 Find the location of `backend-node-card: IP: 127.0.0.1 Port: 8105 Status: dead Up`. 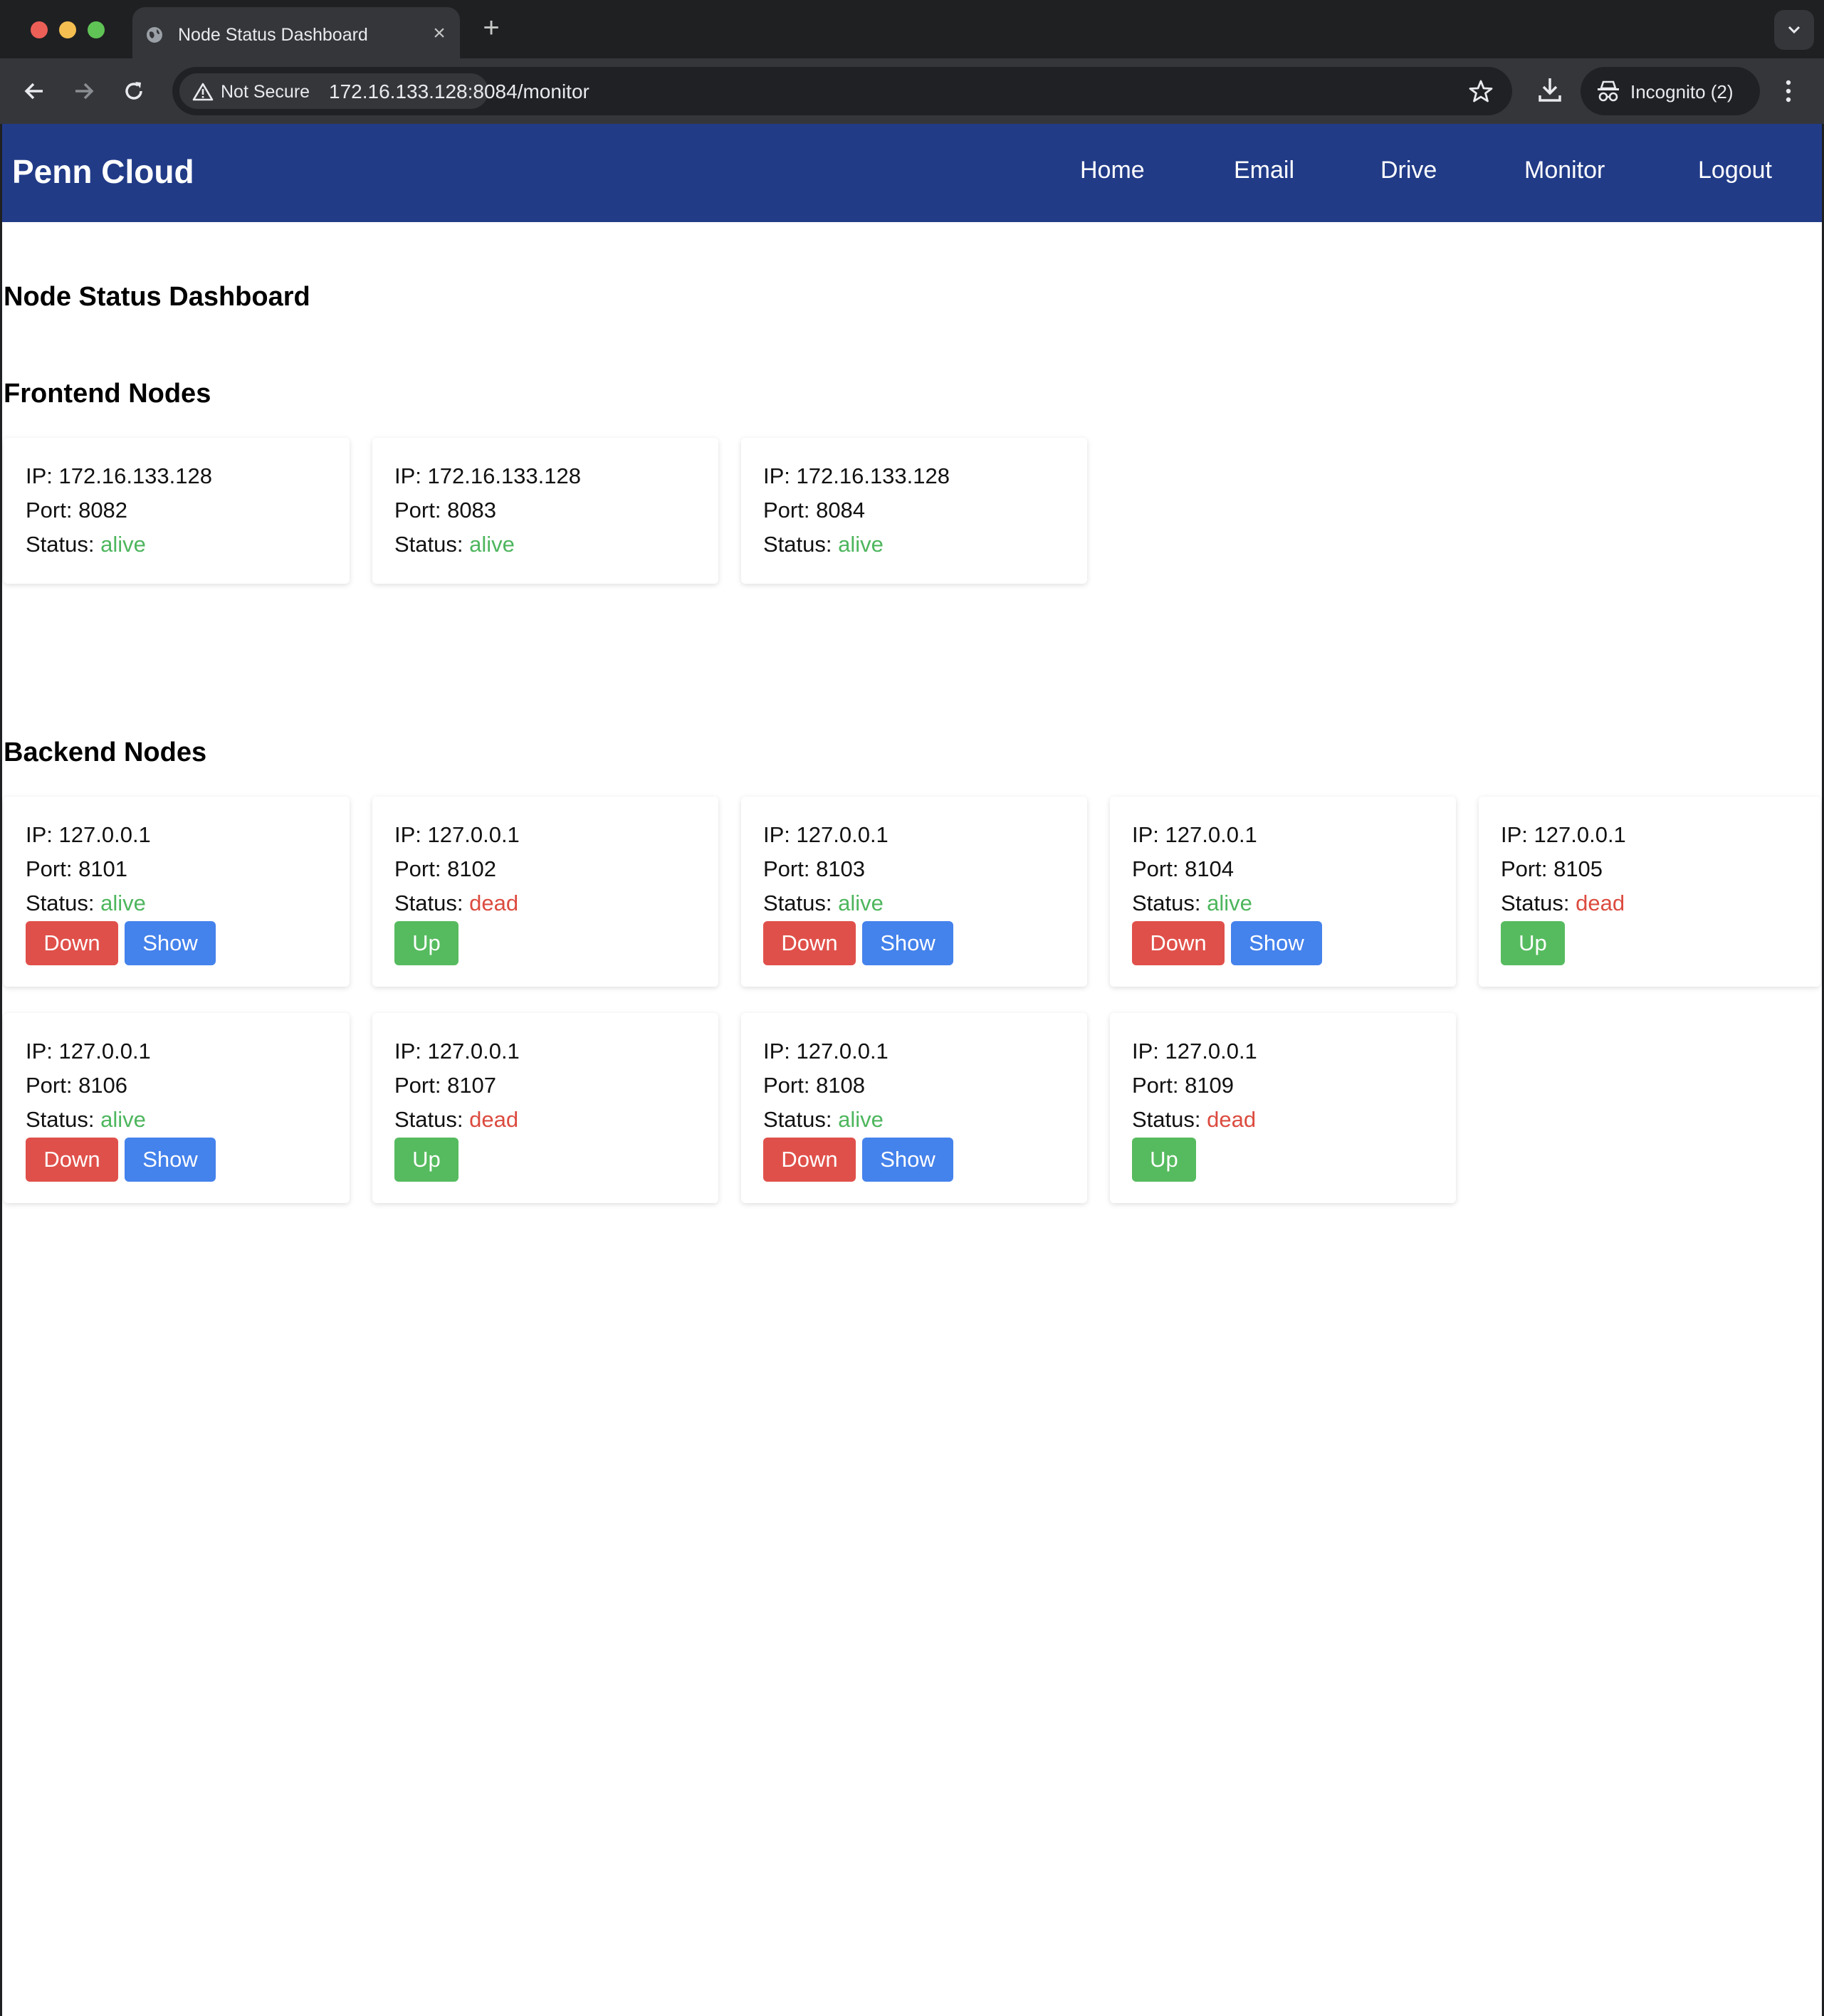

backend-node-card: IP: 127.0.0.1 Port: 8105 Status: dead Up is located at coordinates (1650, 892).